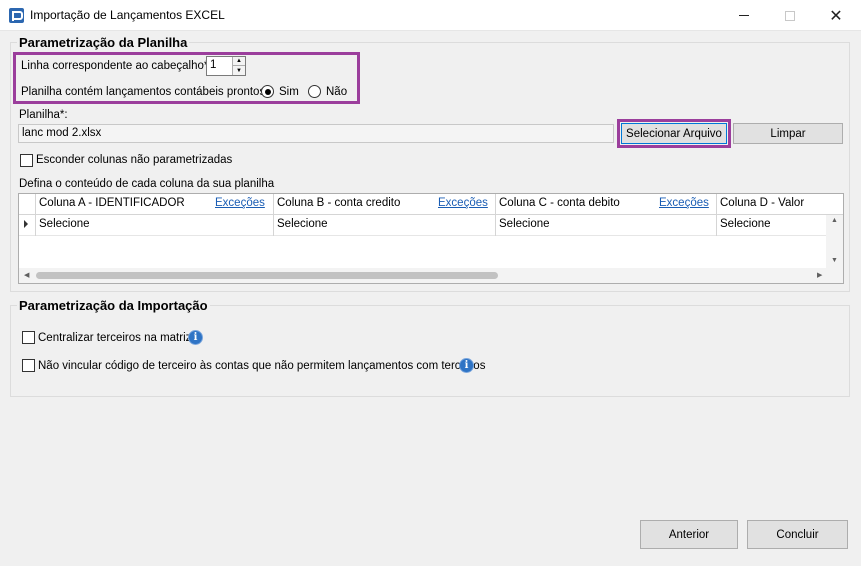 The image size is (861, 566). Describe the element at coordinates (606, 225) in the screenshot. I see `cell-select-c: Selecione` at that location.